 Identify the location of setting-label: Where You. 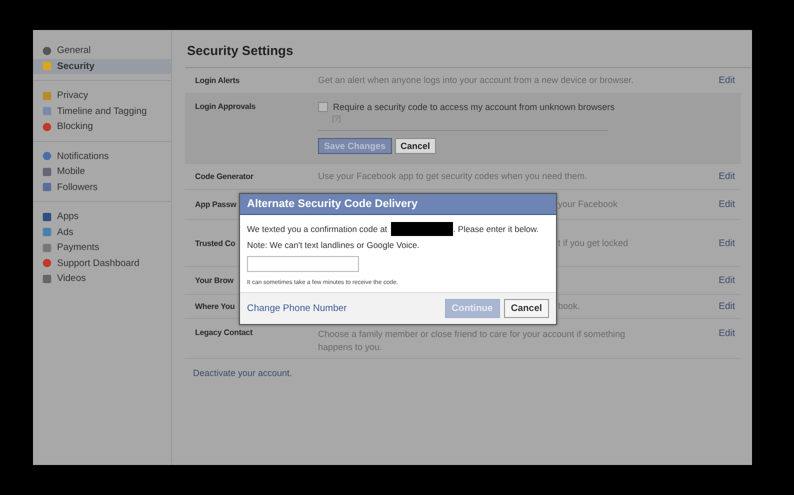
(215, 306).